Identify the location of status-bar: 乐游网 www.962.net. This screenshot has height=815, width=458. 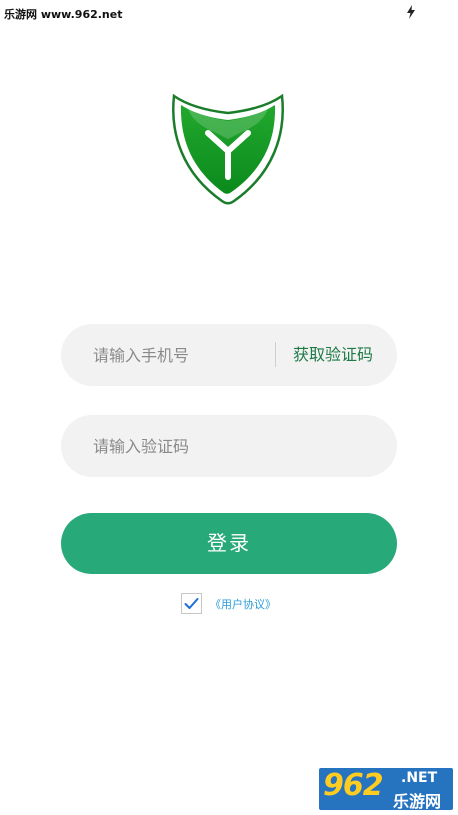
(229, 13).